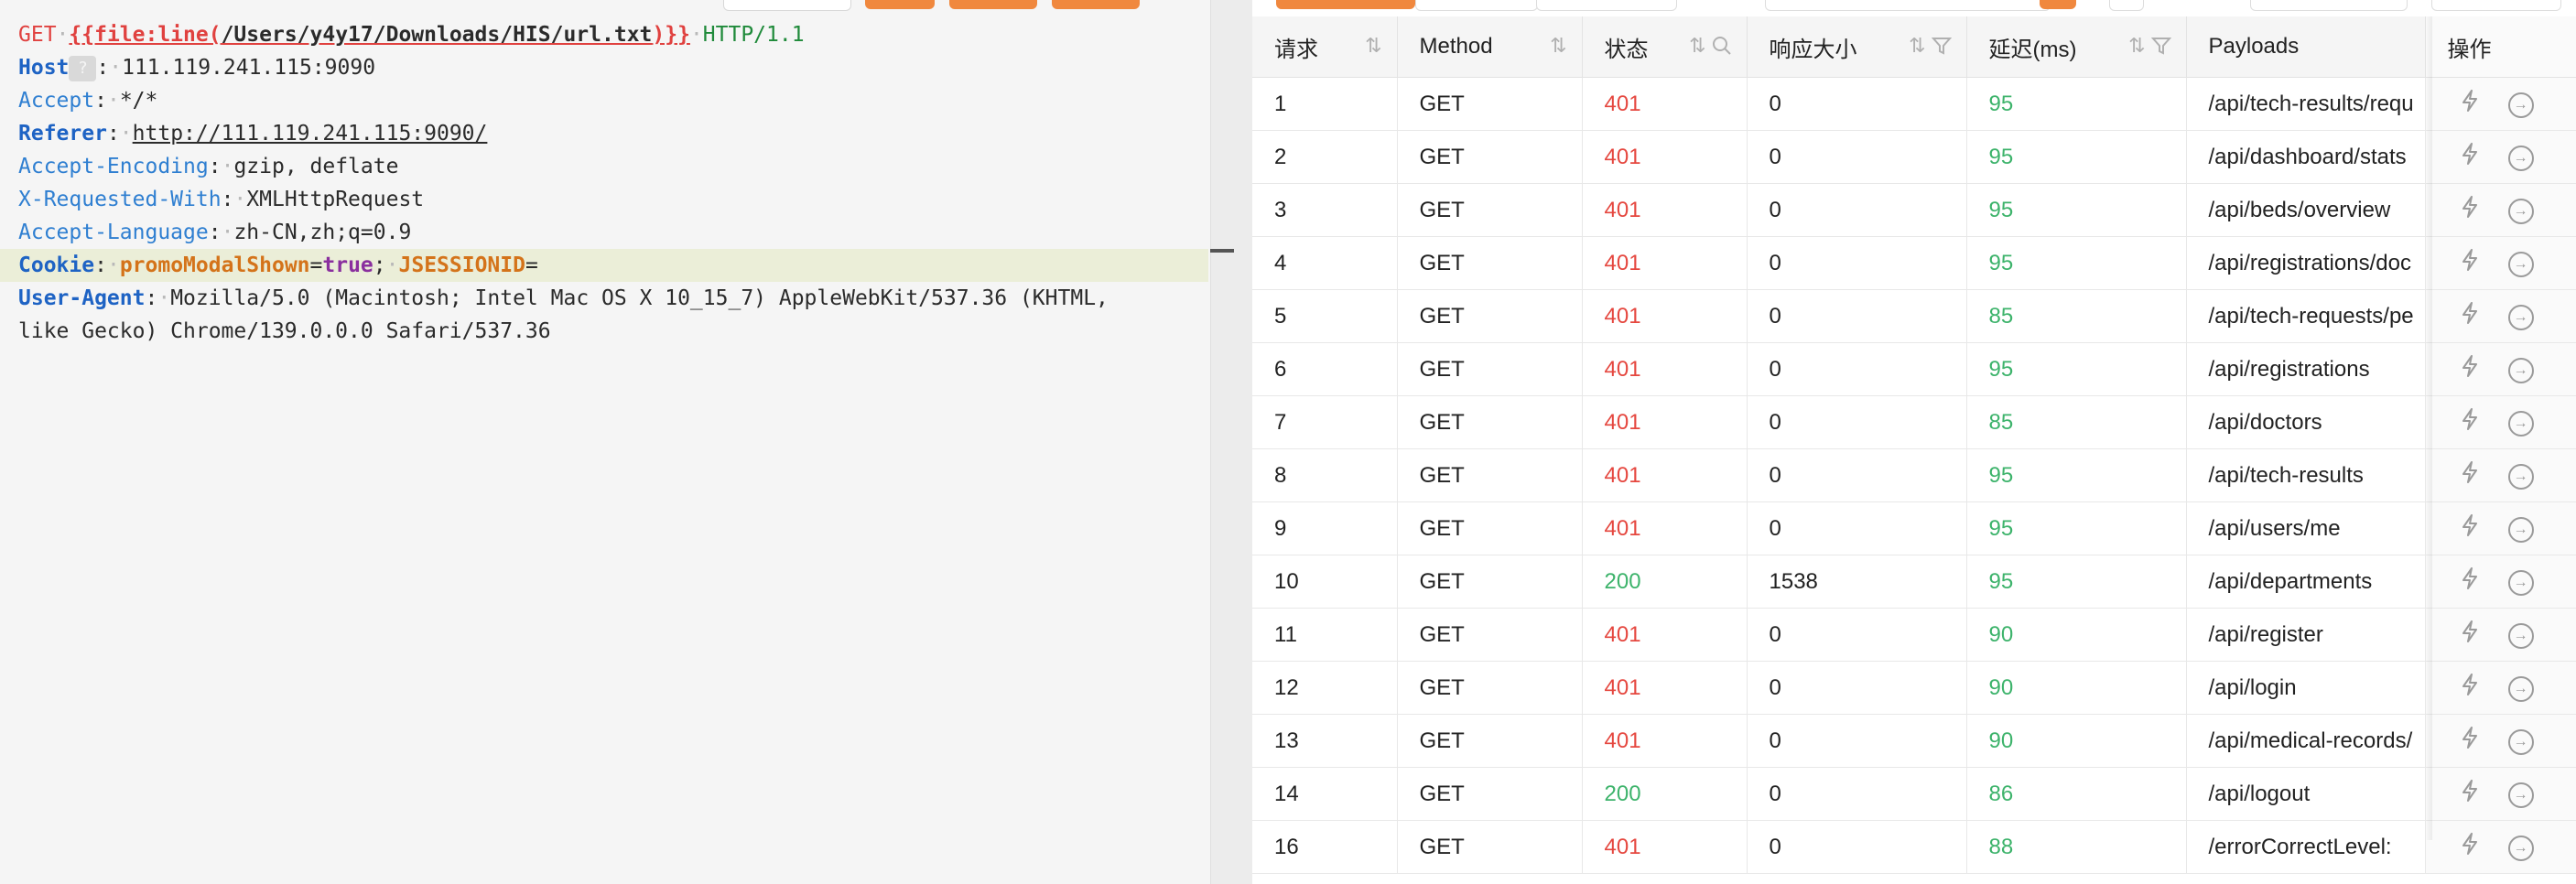 The width and height of the screenshot is (2576, 884). What do you see at coordinates (1490, 210) in the screenshot?
I see `method-cell: GET` at bounding box center [1490, 210].